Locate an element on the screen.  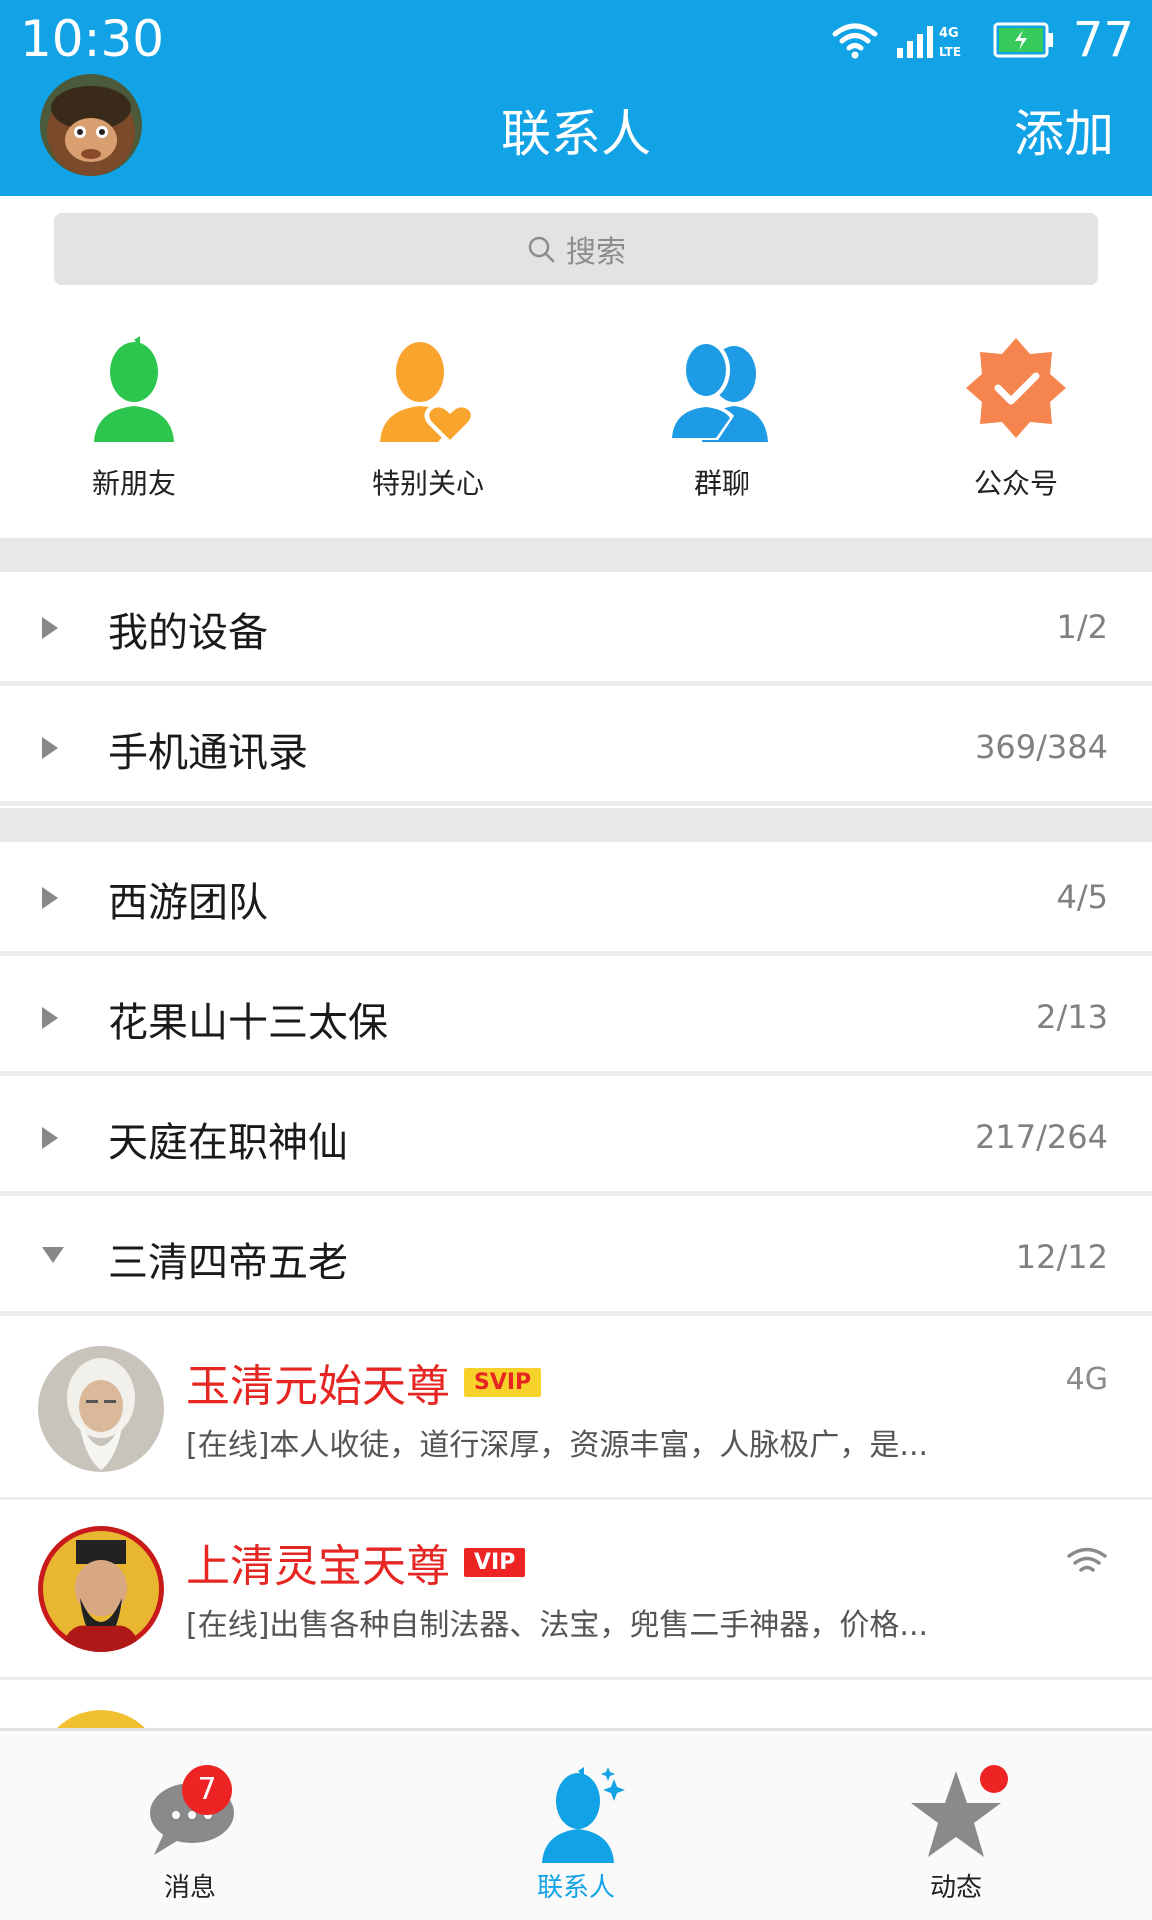
contact-name-wrap: 上清灵宝天尊 VIP is located at coordinates (356, 1562).